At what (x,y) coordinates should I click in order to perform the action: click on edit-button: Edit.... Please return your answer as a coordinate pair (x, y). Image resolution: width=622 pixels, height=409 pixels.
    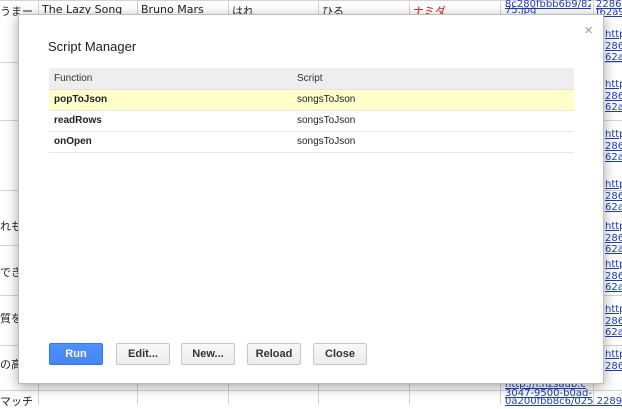
    Looking at the image, I should click on (143, 354).